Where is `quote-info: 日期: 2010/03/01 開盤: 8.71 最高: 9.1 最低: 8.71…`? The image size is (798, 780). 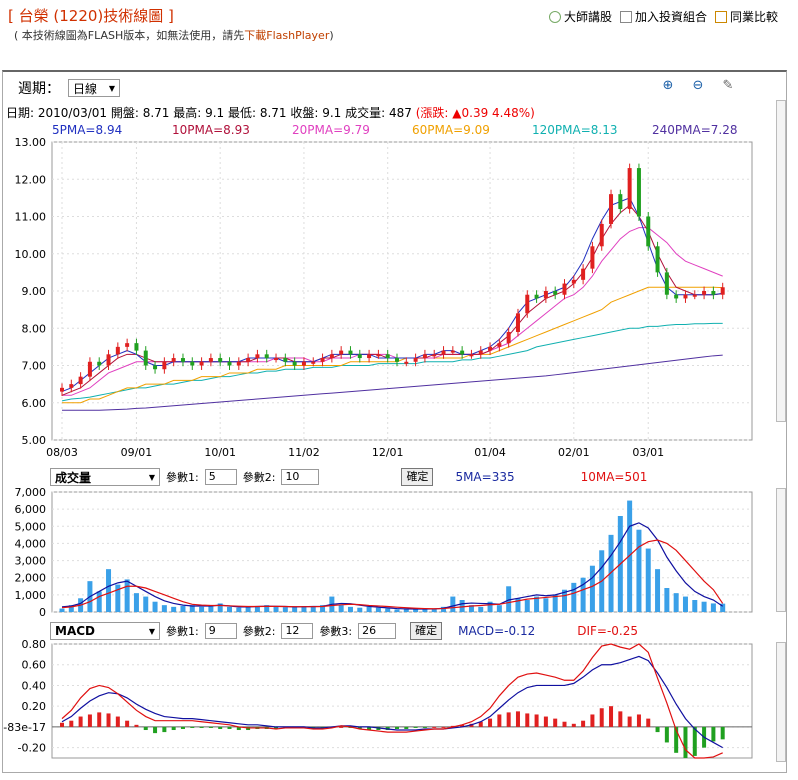 quote-info: 日期: 2010/03/01 開盤: 8.71 最高: 9.1 最低: 8.71… is located at coordinates (270, 112).